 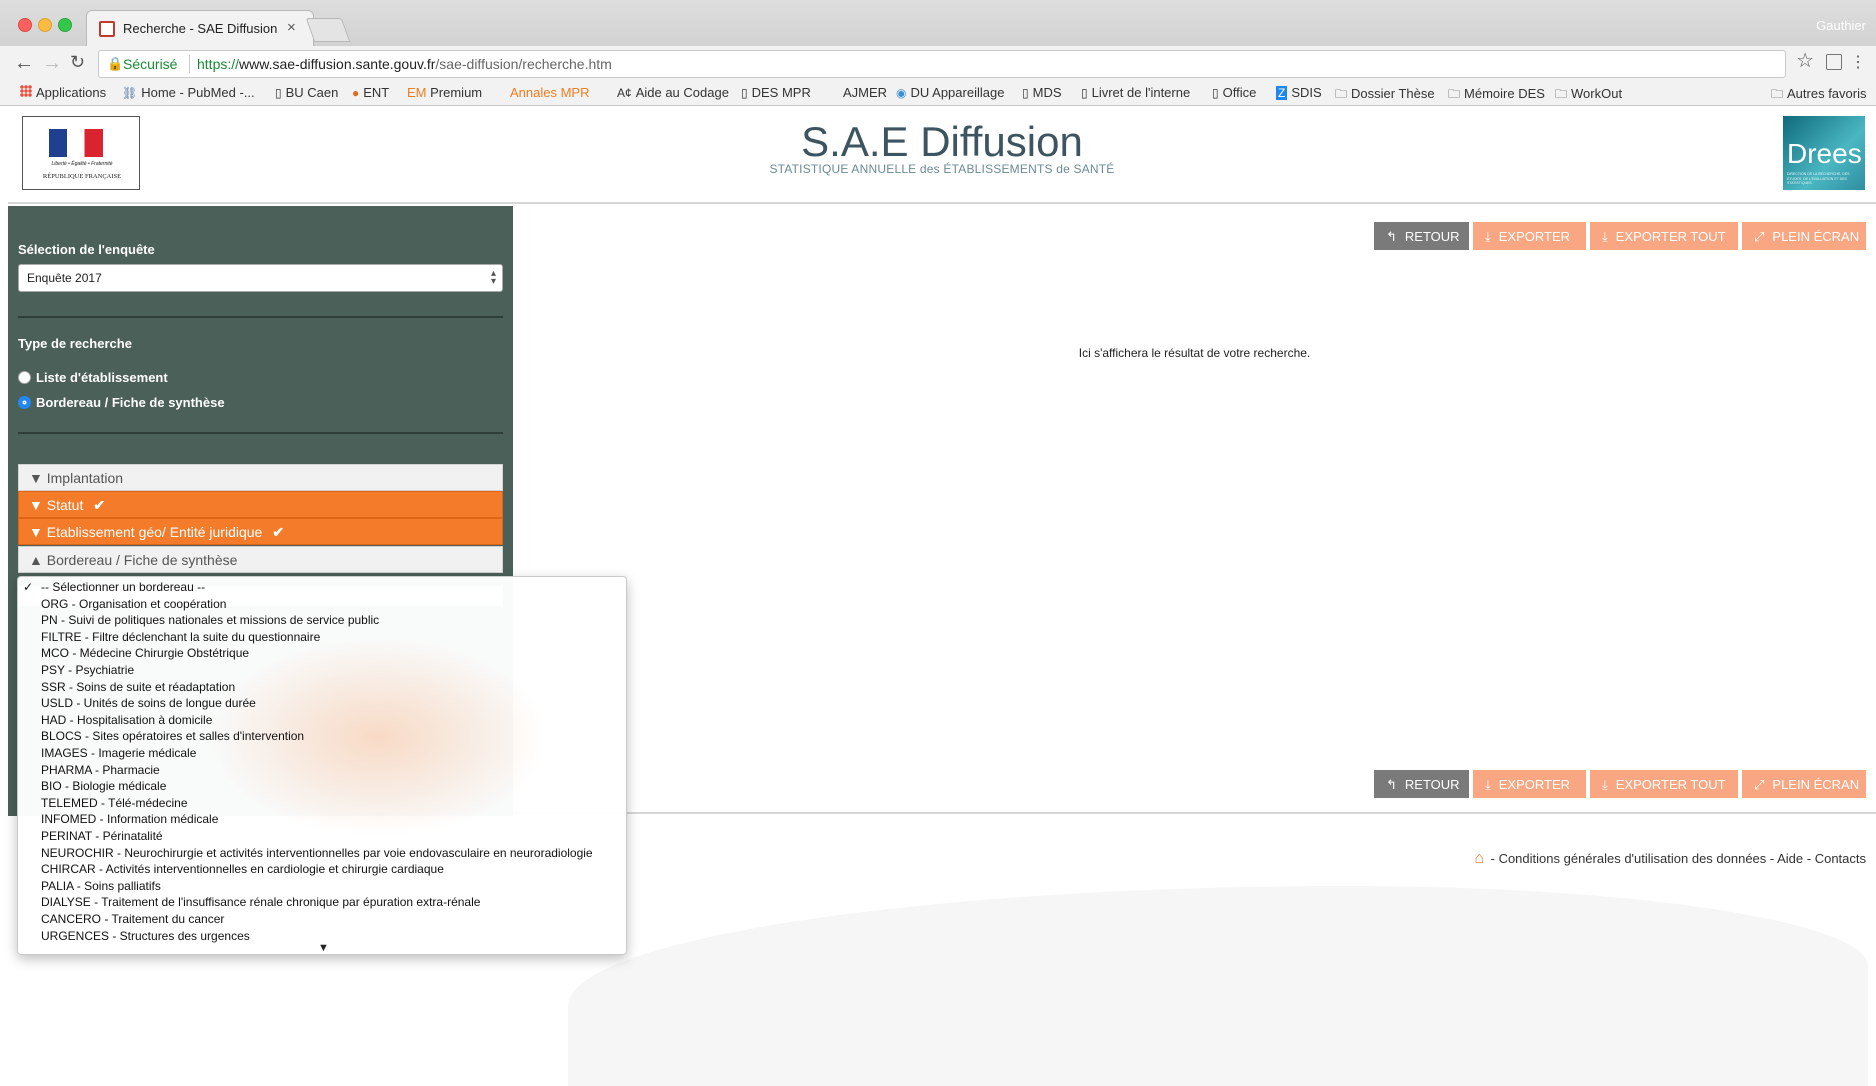 I want to click on accordion-label: Statut, so click(x=65, y=505).